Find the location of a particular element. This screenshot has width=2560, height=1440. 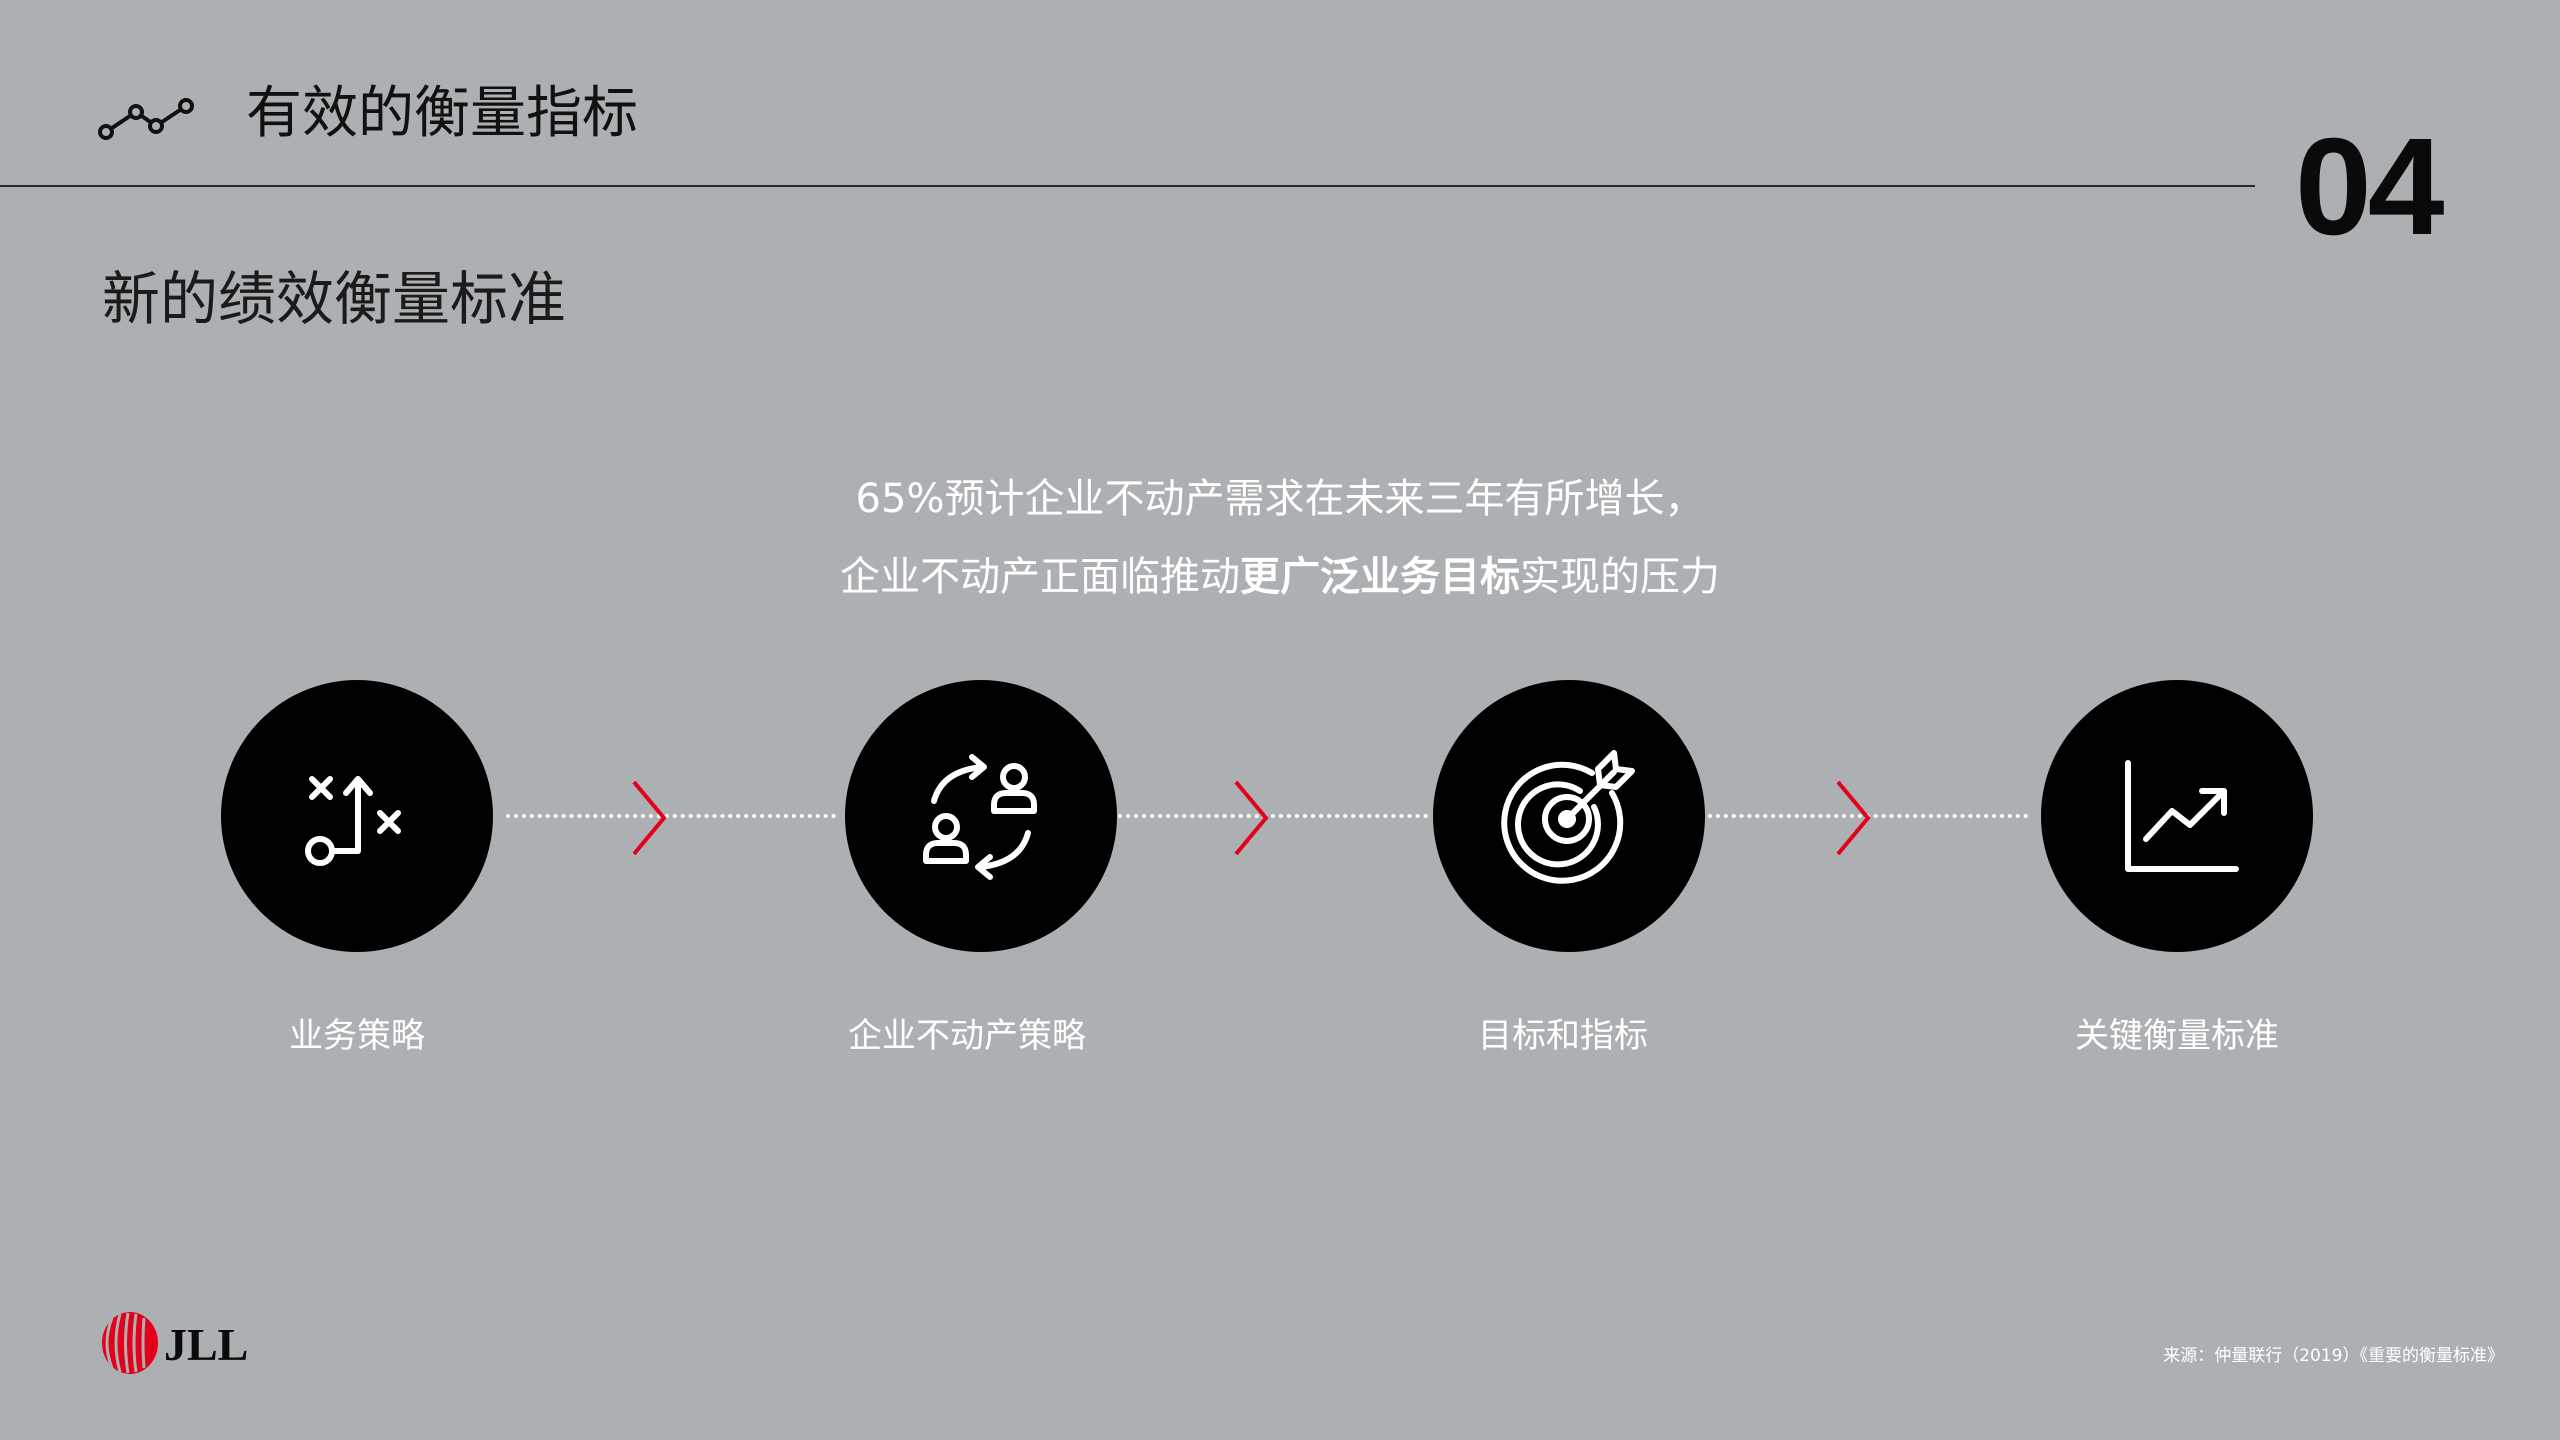

statement-emphasis: 更广泛业务目标 is located at coordinates (1380, 577).